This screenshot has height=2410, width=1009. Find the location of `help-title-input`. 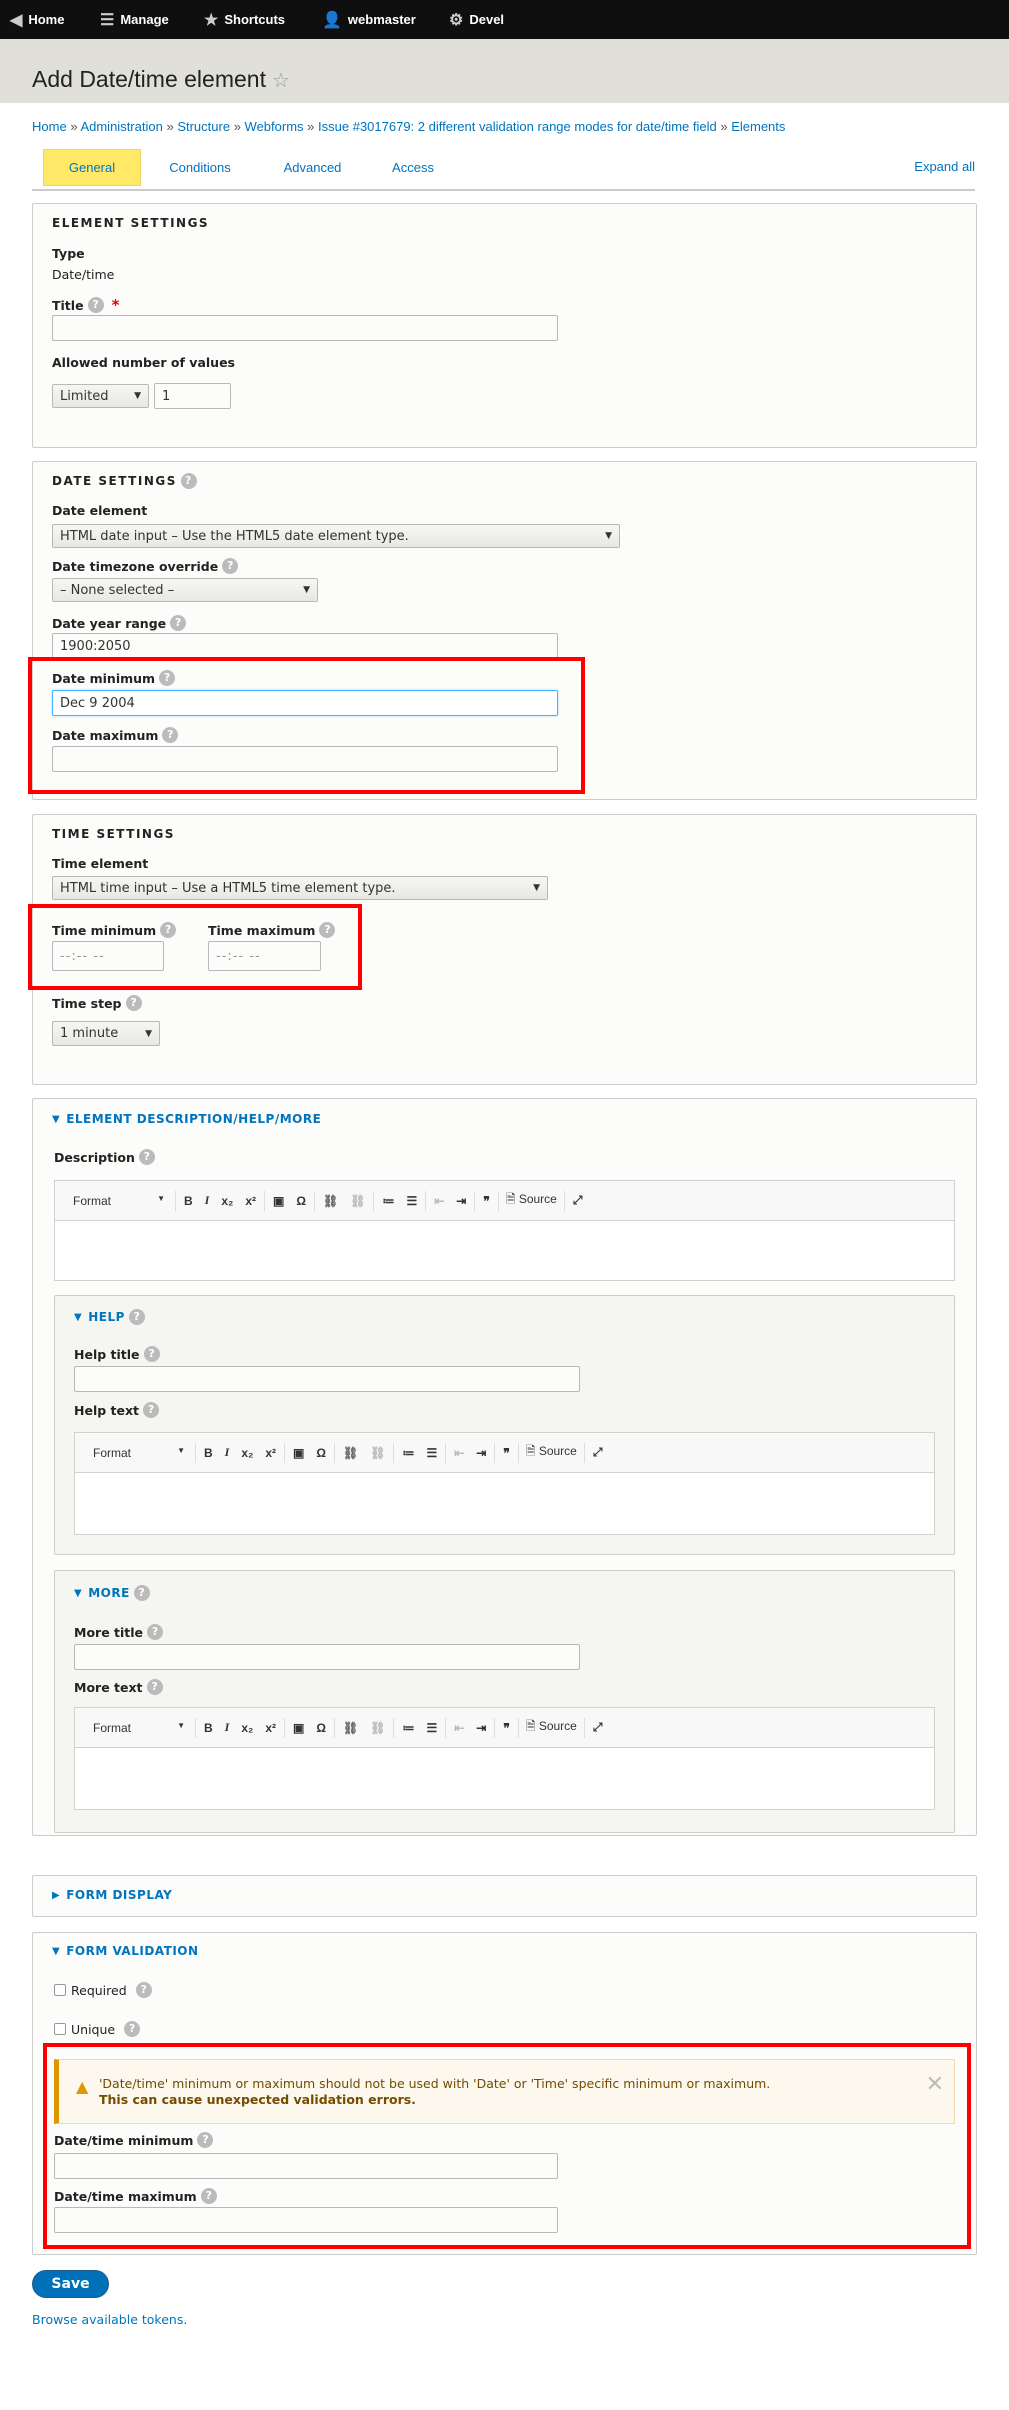

help-title-input is located at coordinates (327, 1379).